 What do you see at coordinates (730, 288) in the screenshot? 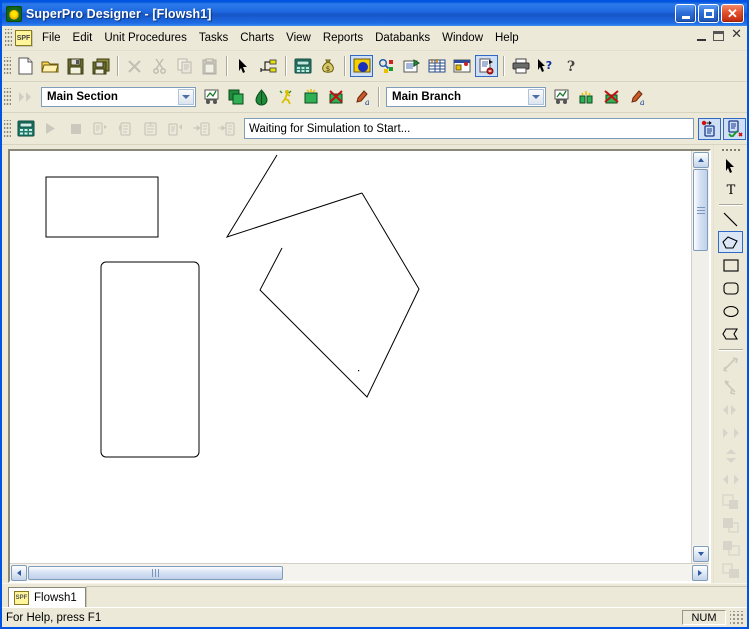
I see `rounded-rectangle-tool` at bounding box center [730, 288].